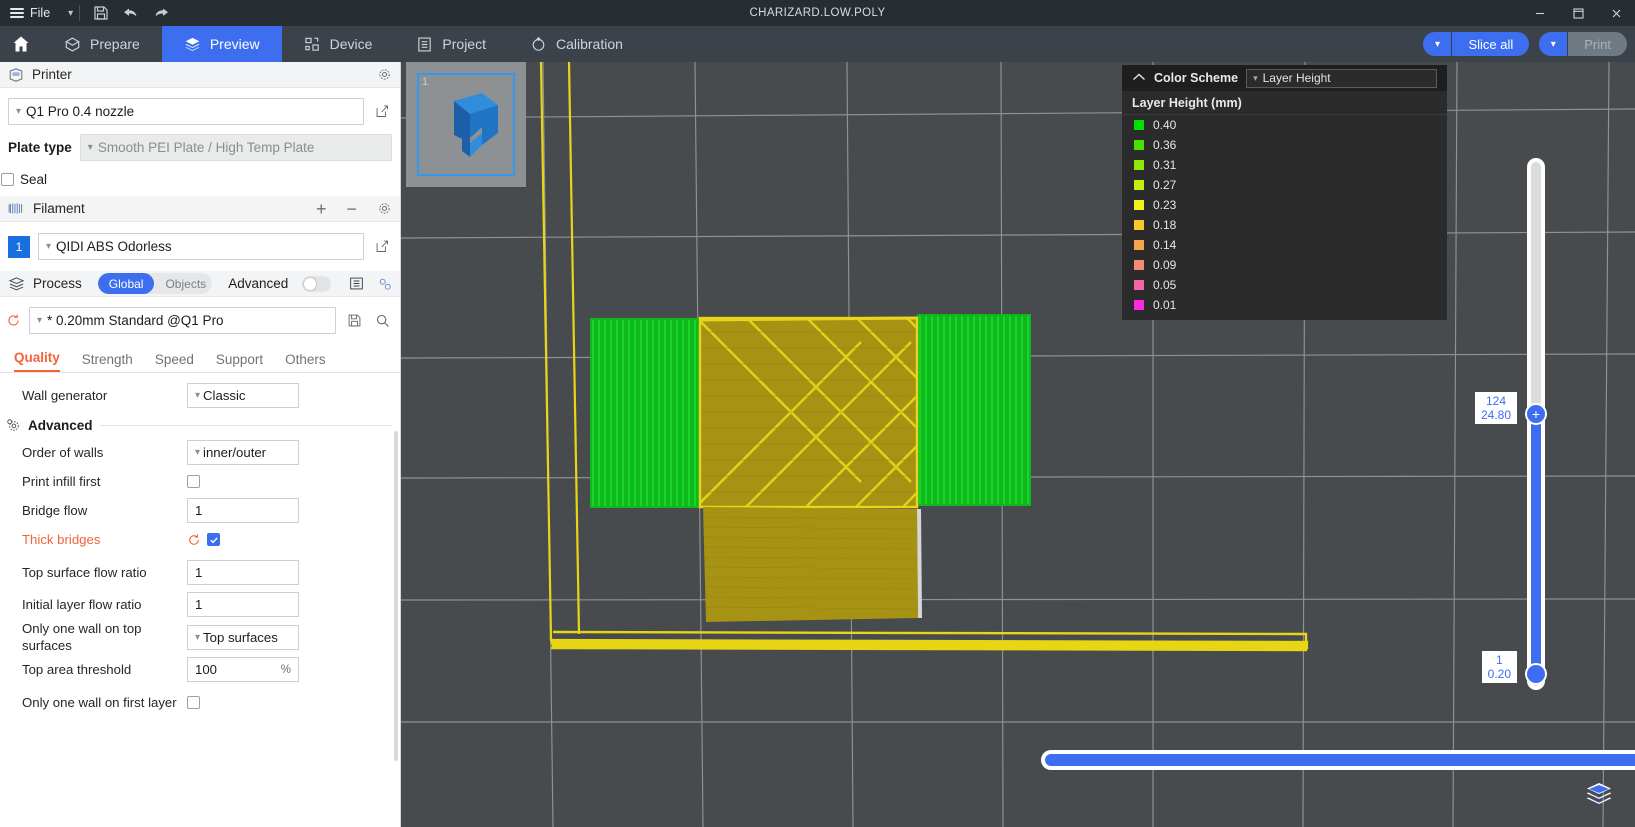 Image resolution: width=1635 pixels, height=827 pixels. Describe the element at coordinates (193, 702) in the screenshot. I see `only-one-wall-first-layer-checkbox` at that location.